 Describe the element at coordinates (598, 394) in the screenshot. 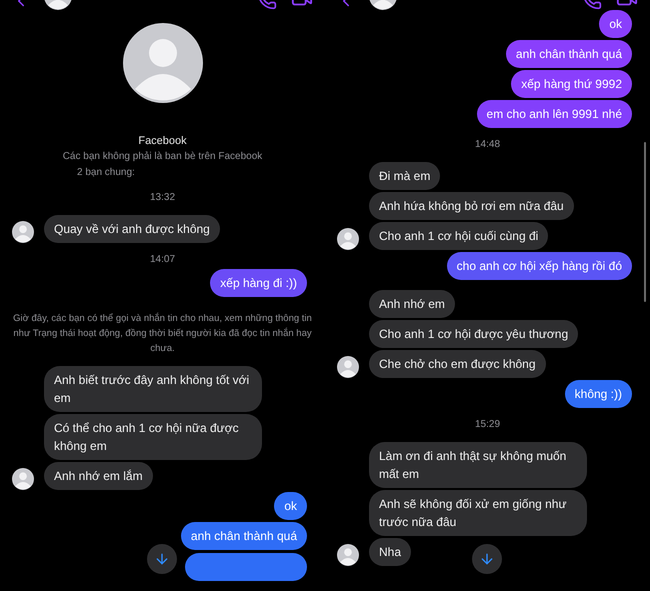

I see `sent-message: không :))` at that location.